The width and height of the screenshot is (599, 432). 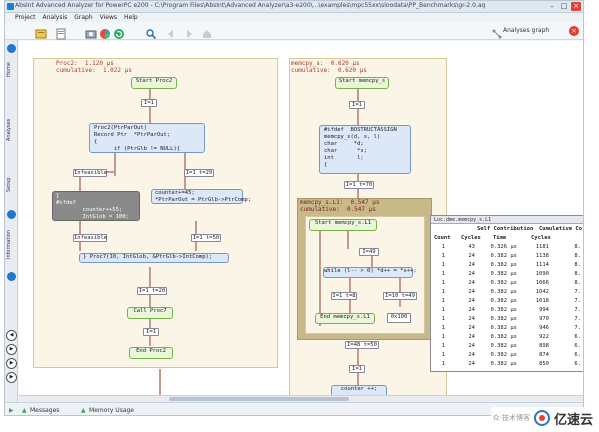 What do you see at coordinates (11, 349) in the screenshot?
I see `nav-play-icon: ▶` at bounding box center [11, 349].